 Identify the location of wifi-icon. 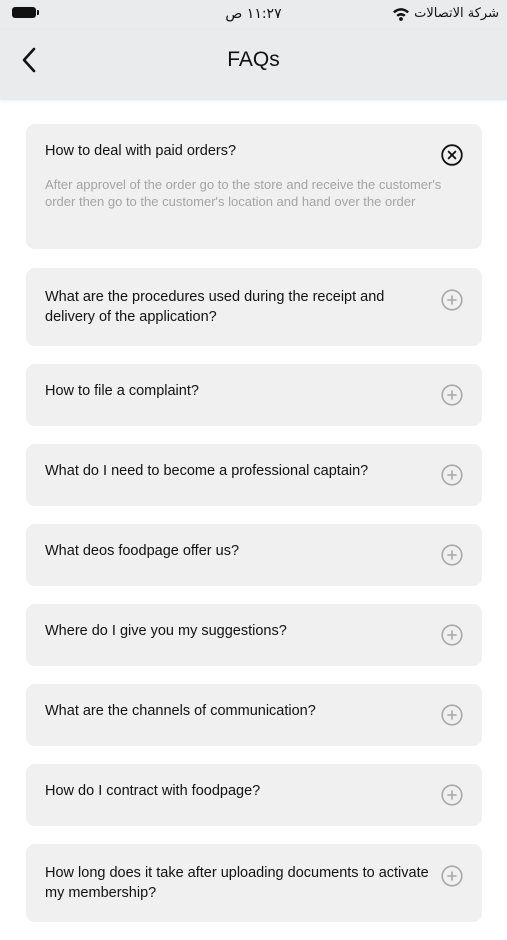
(401, 14).